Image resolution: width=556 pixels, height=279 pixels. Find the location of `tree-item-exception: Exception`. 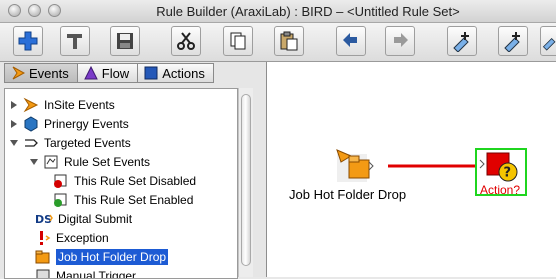

tree-item-exception: Exception is located at coordinates (72, 237).